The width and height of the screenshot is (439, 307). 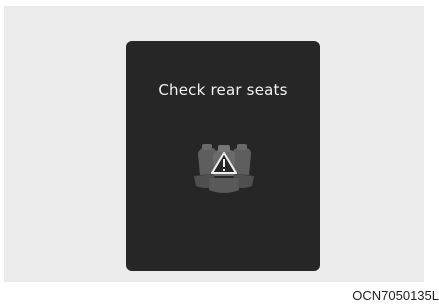 What do you see at coordinates (395, 295) in the screenshot?
I see `figure-code: OCN7050135L` at bounding box center [395, 295].